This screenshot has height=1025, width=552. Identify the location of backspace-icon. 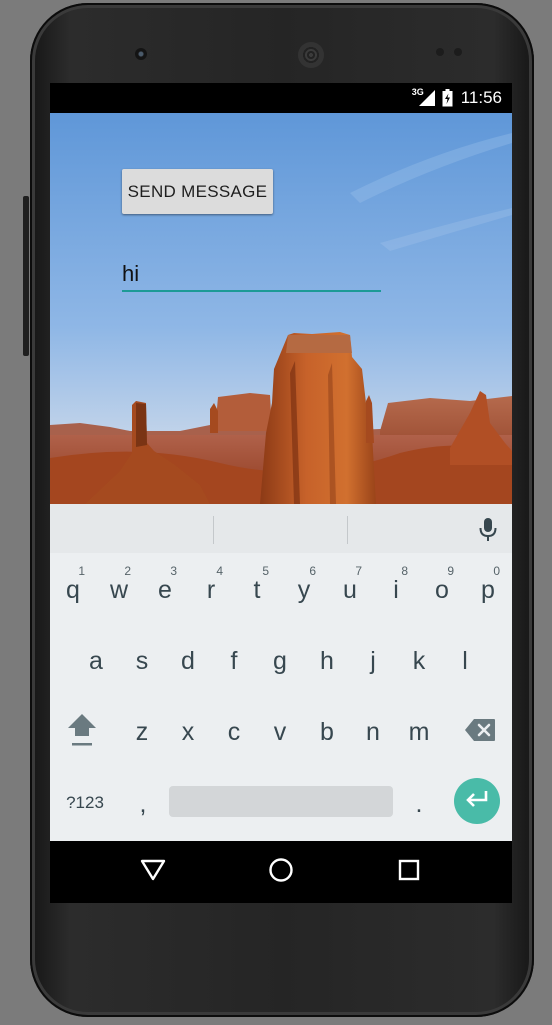
(480, 732).